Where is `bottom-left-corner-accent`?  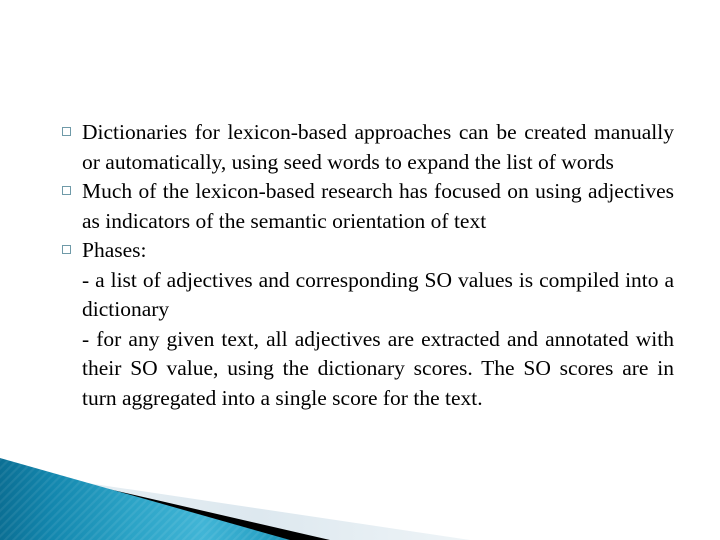 bottom-left-corner-accent is located at coordinates (235, 495).